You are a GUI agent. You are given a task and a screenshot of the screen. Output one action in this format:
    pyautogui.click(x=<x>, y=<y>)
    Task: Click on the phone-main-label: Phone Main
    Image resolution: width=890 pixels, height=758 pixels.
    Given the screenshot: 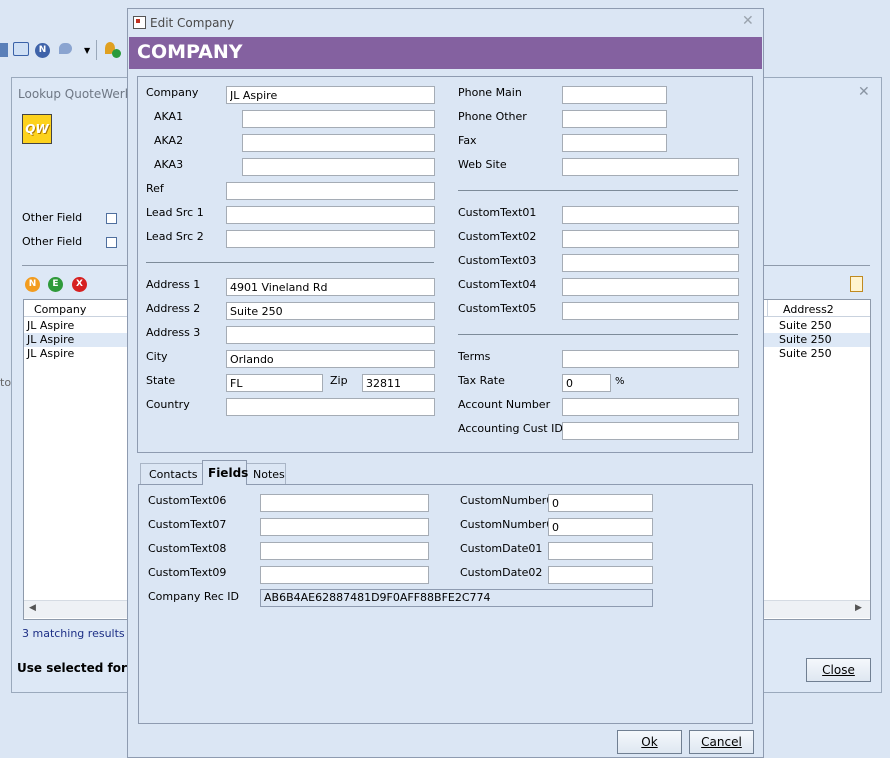 What is the action you would take?
    pyautogui.click(x=490, y=92)
    